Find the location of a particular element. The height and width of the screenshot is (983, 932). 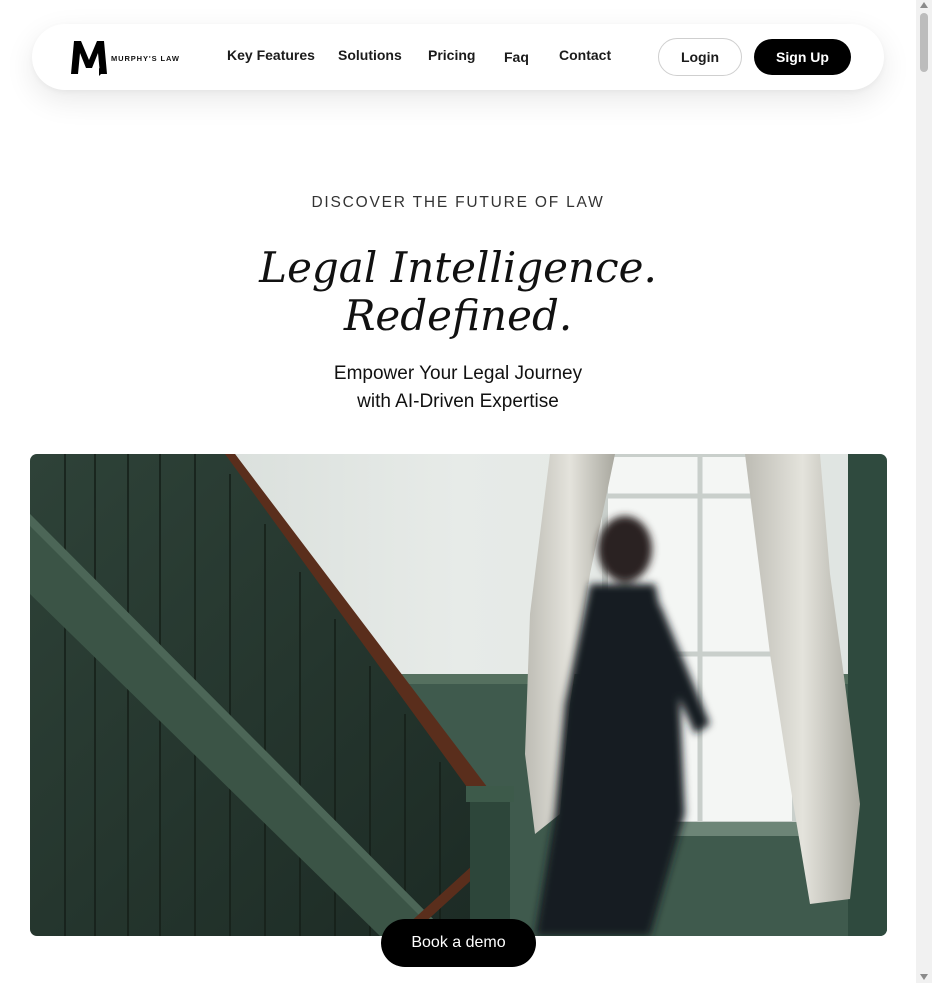

brand-logo: MURPHY'S LAW is located at coordinates (125, 57).